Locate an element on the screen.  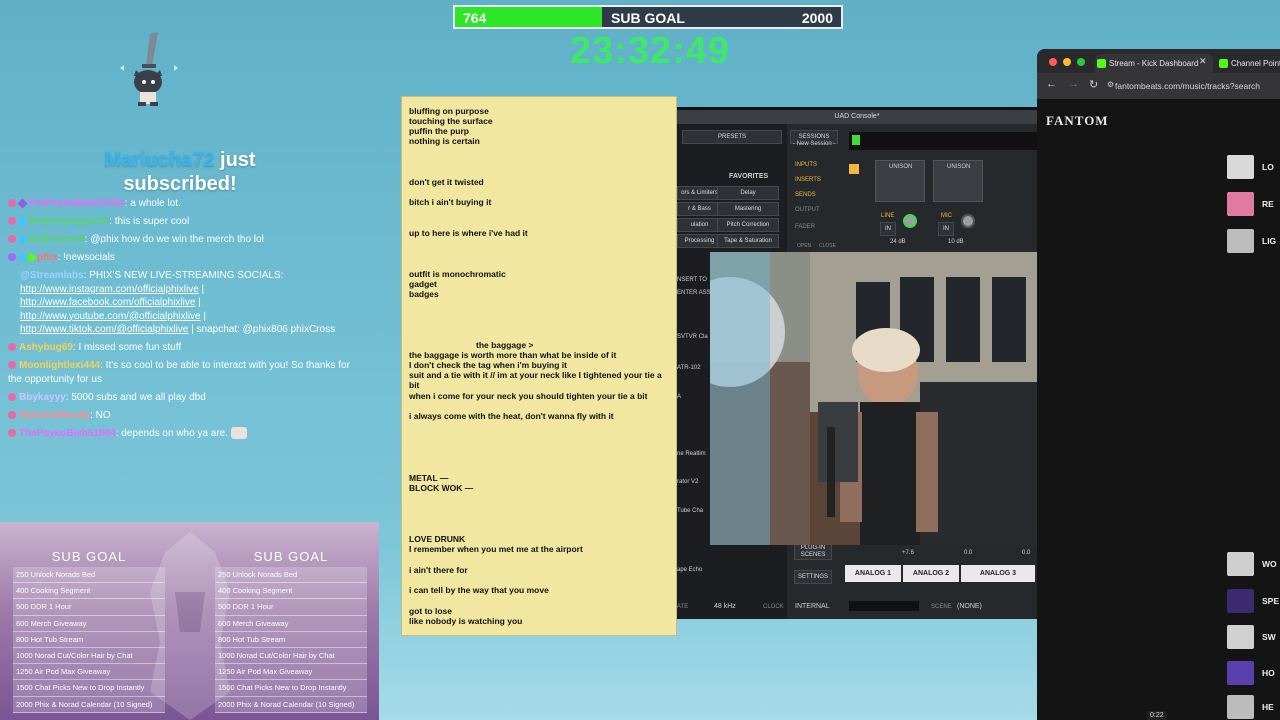
site-info-icon: ⚙ is located at coordinates (1110, 84).